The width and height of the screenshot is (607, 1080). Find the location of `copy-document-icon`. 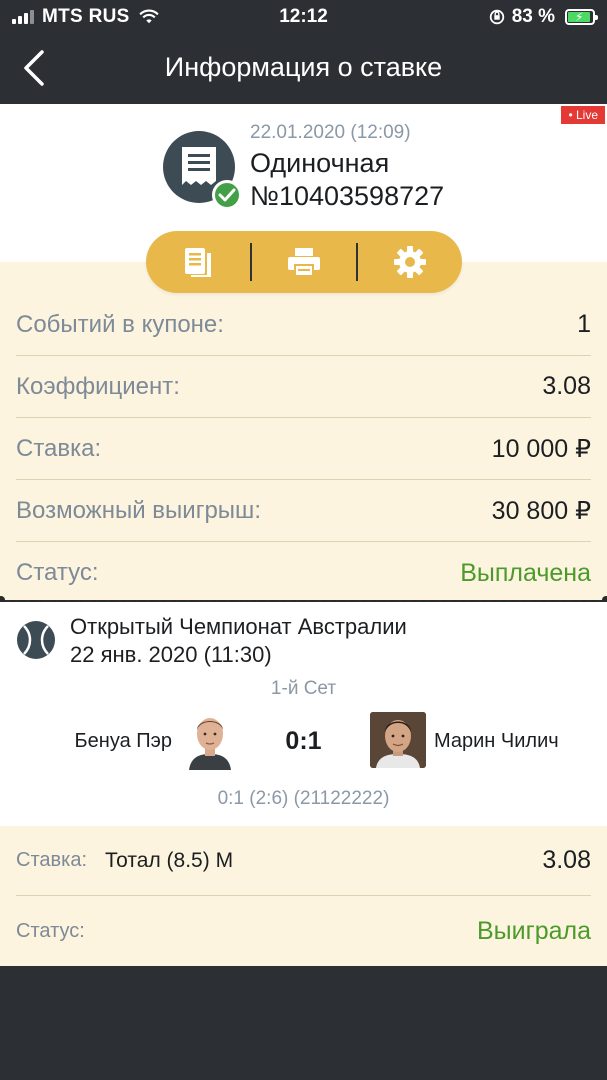

copy-document-icon is located at coordinates (198, 262).